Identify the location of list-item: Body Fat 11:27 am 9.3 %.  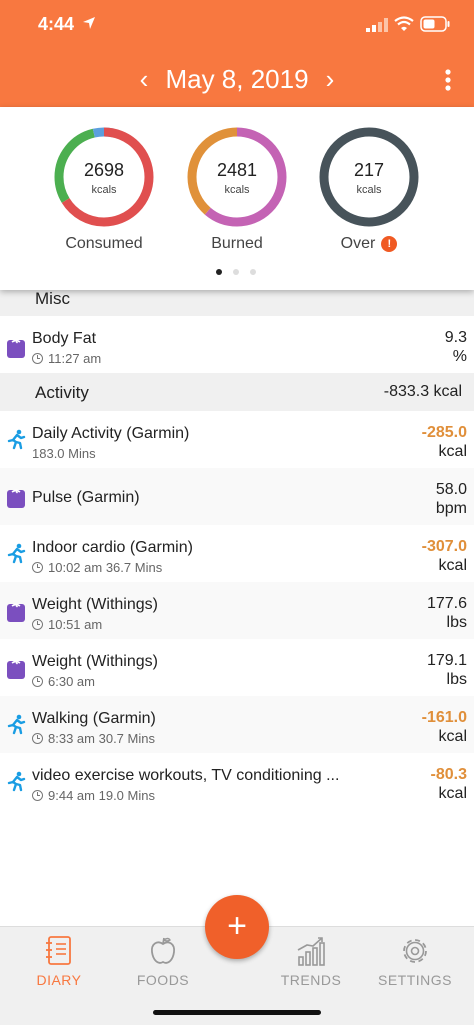
(237, 344).